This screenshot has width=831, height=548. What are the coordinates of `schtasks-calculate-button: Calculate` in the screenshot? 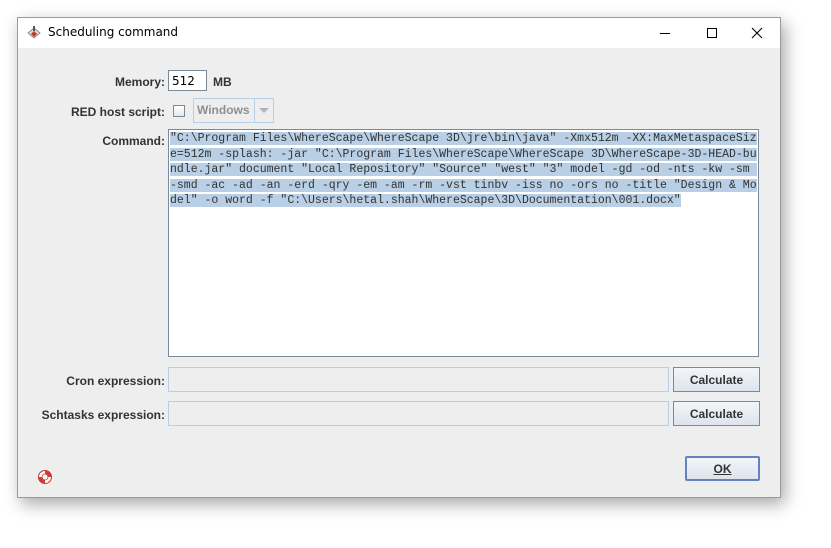 It's located at (716, 413).